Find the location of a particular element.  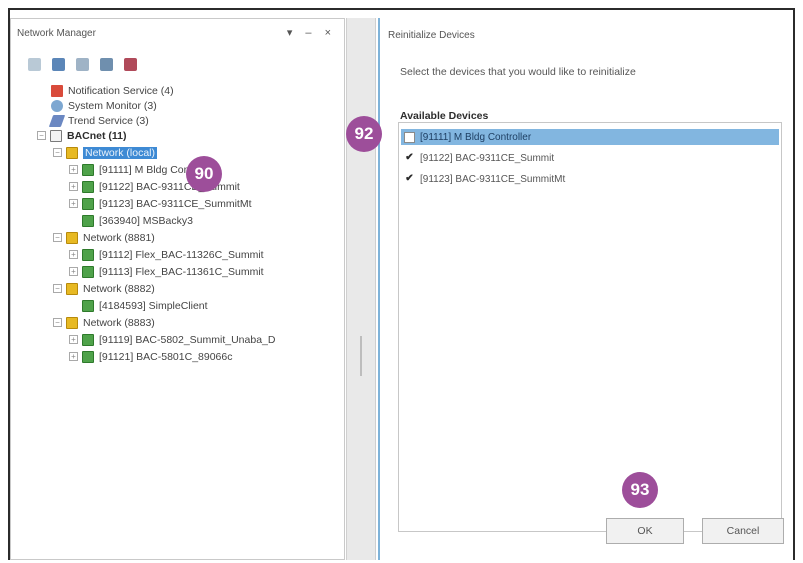

pane-title: Network Manager is located at coordinates (56, 33).